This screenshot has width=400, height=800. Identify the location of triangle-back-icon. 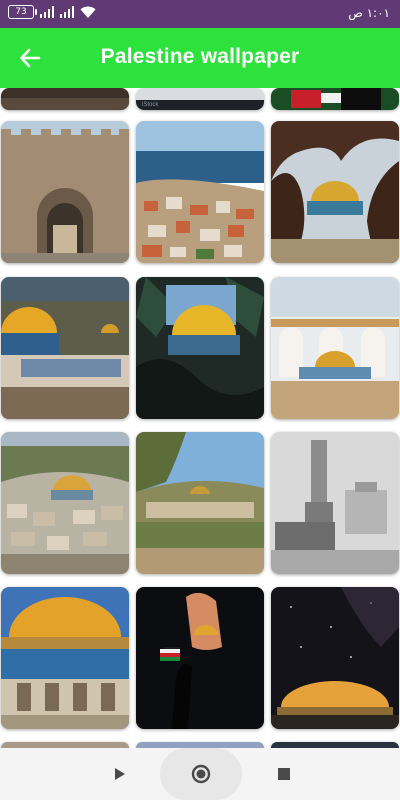
(120, 774).